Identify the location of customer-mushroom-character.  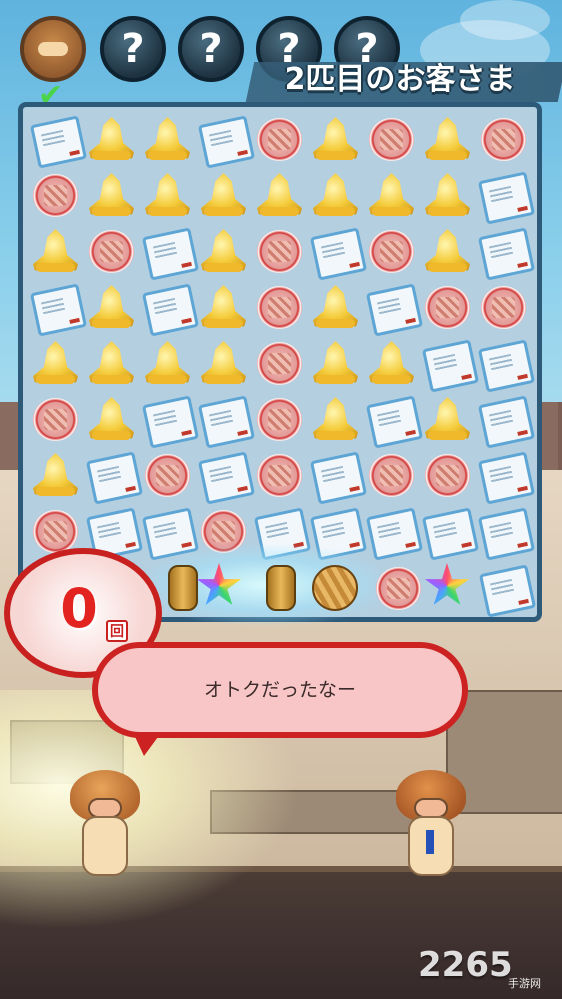
(105, 825).